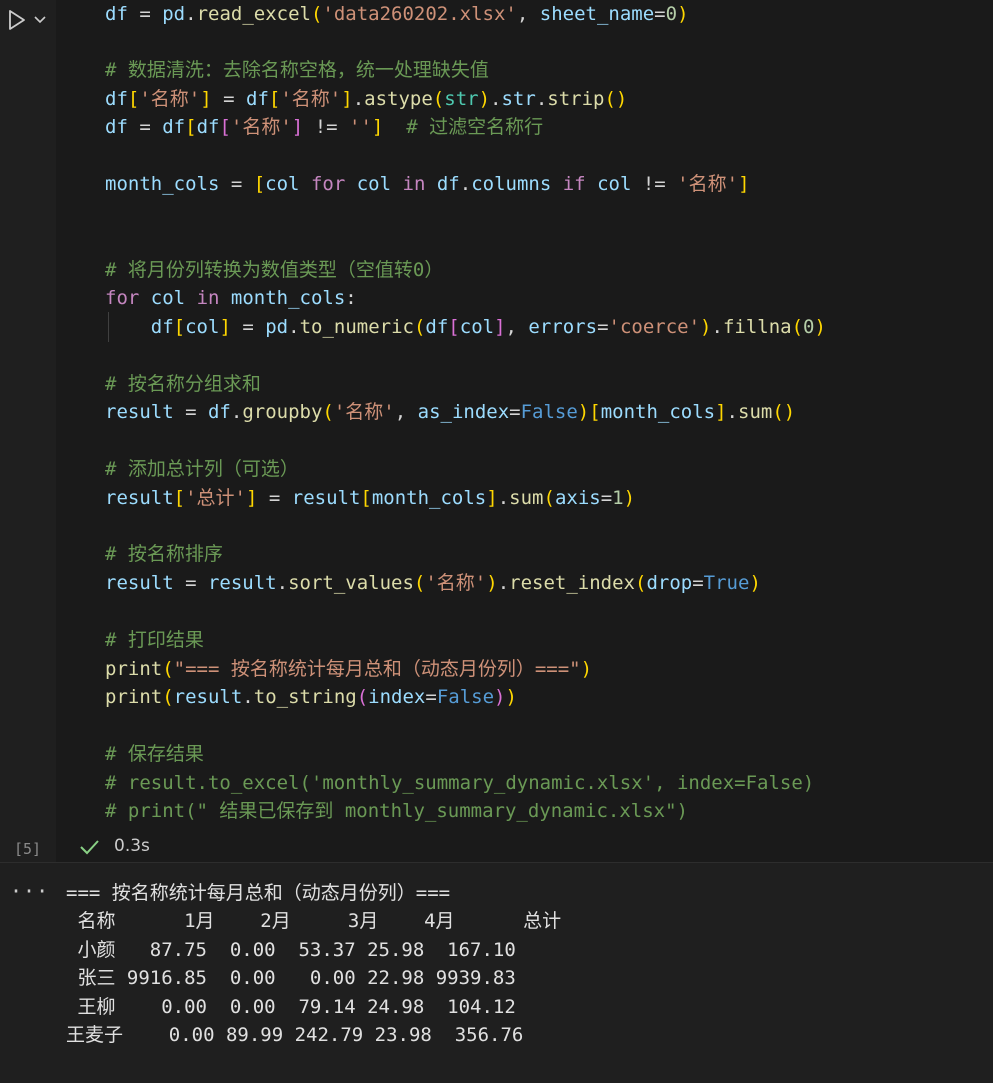 The width and height of the screenshot is (993, 1083). What do you see at coordinates (419, 14) in the screenshot?
I see `string-literal: 'data260202.xlsx'` at bounding box center [419, 14].